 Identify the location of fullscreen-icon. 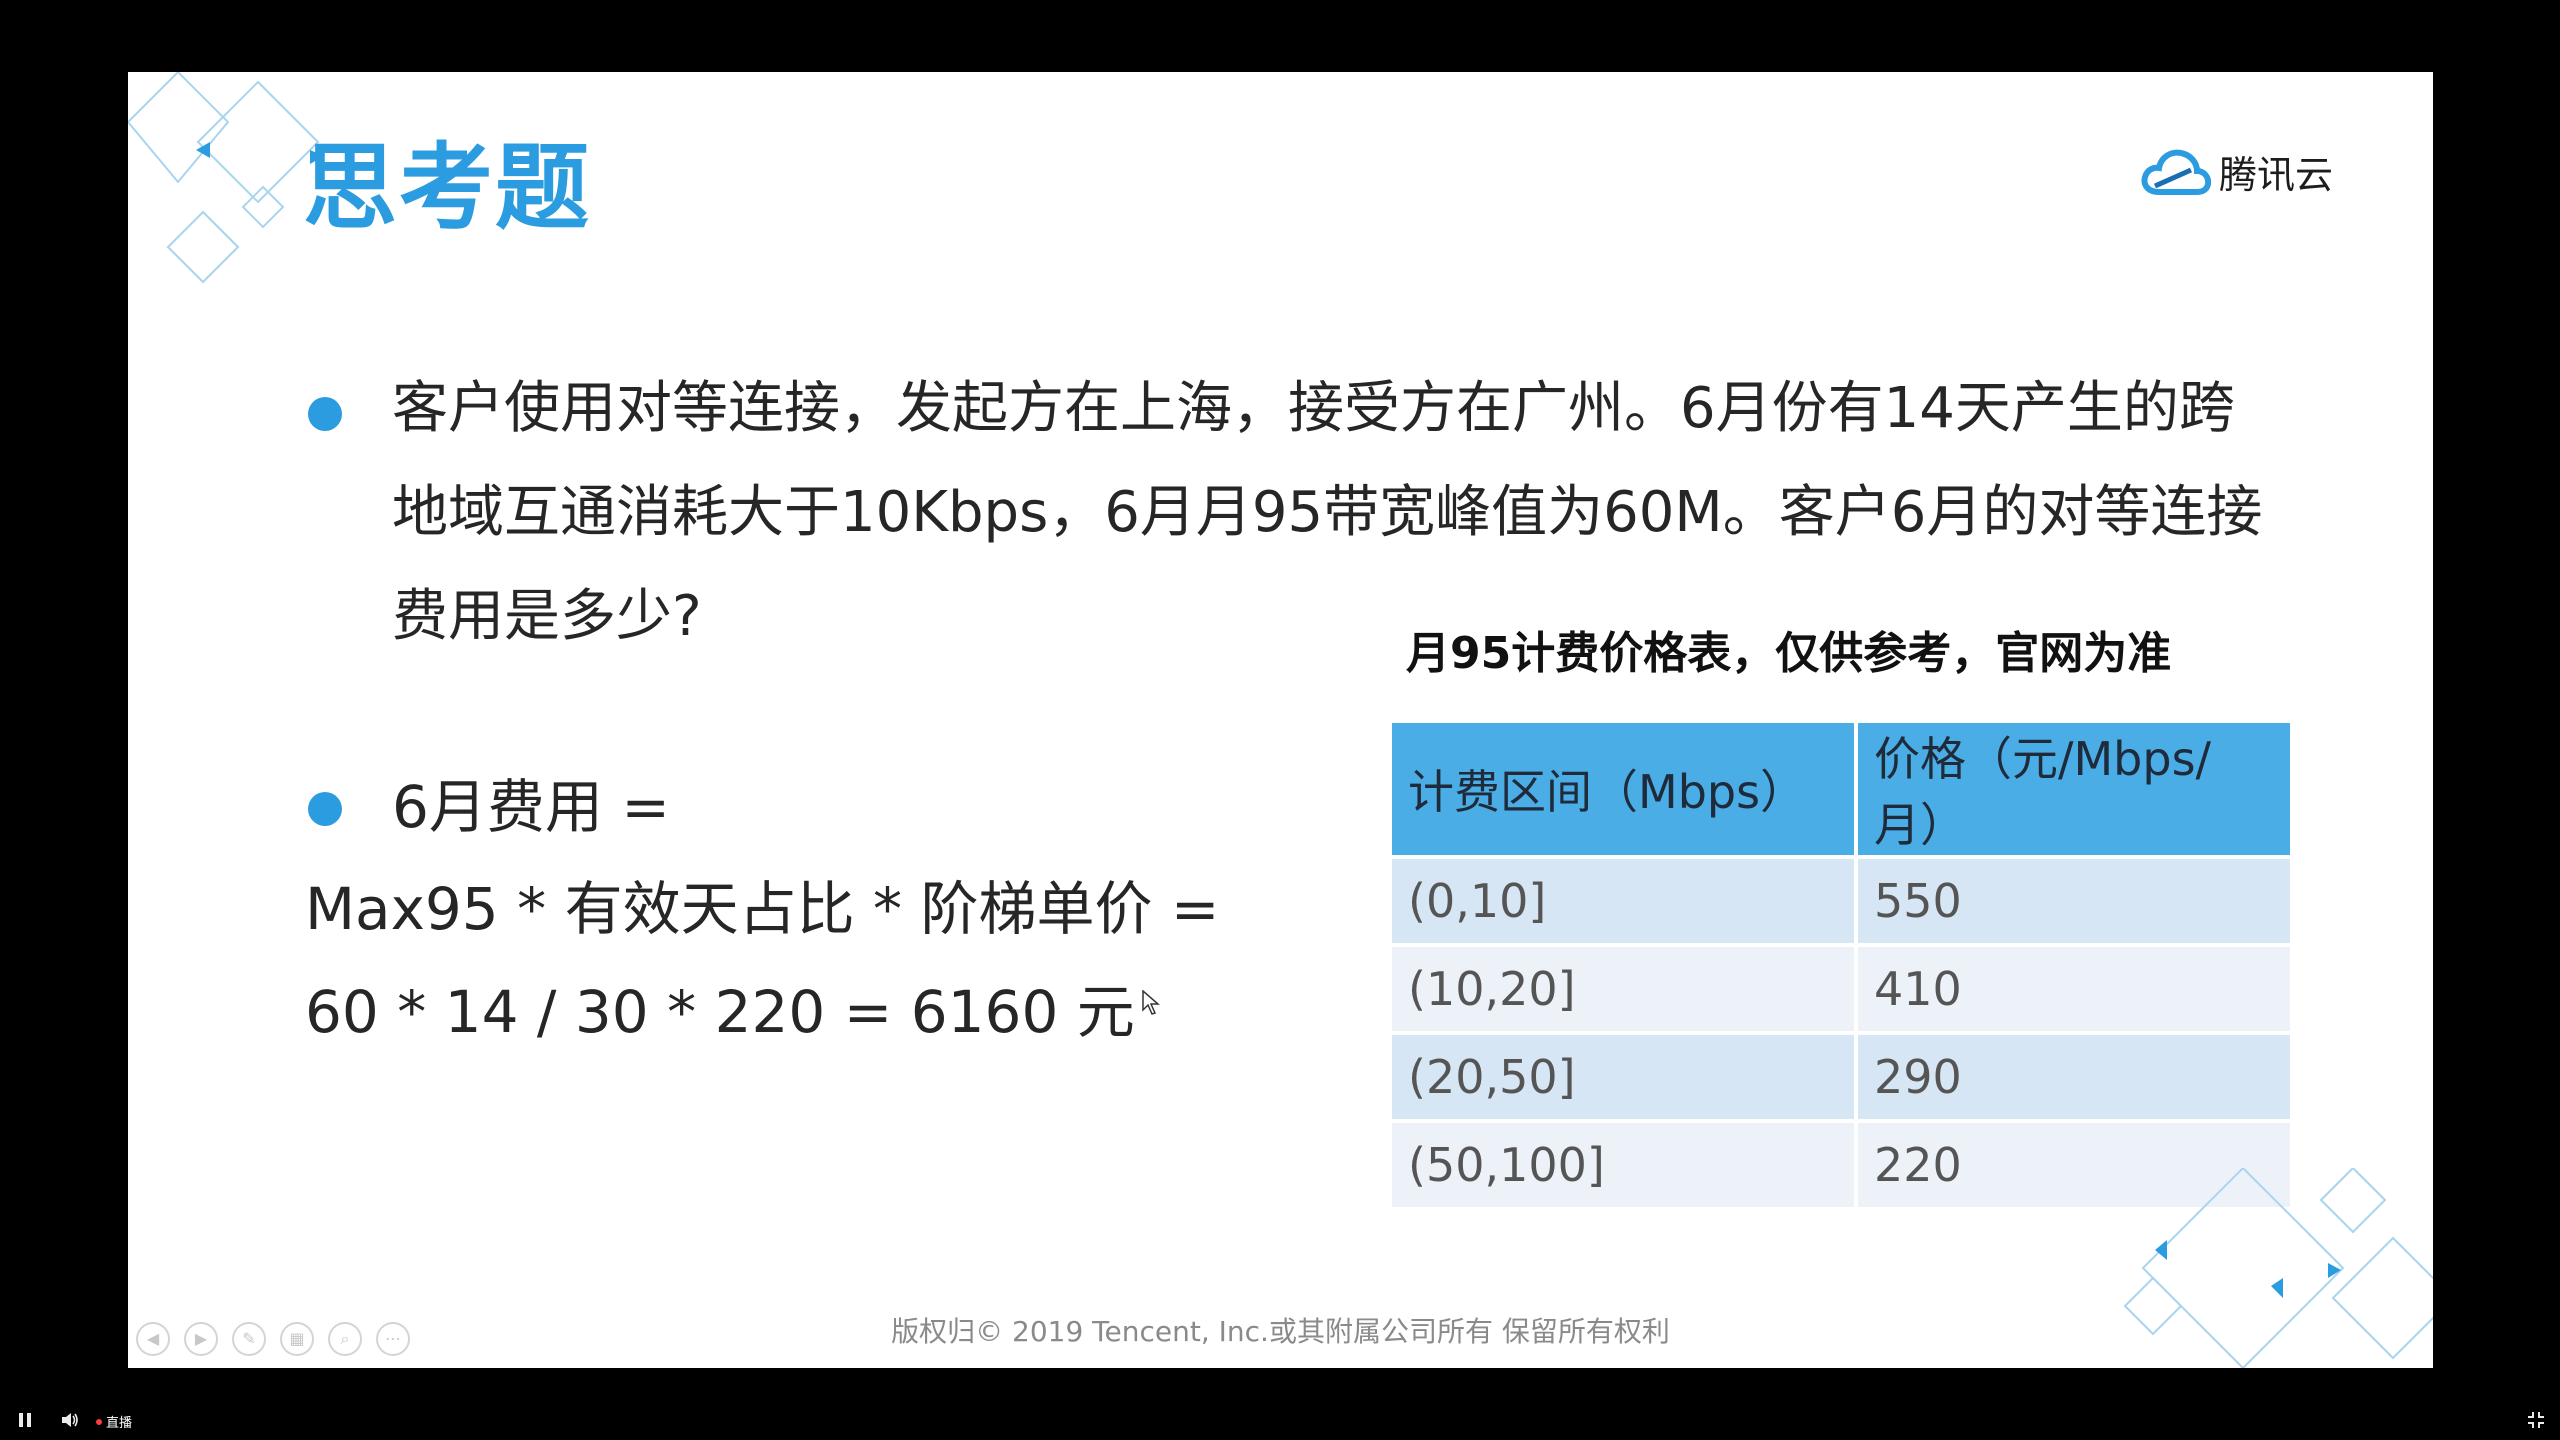
(2536, 1420).